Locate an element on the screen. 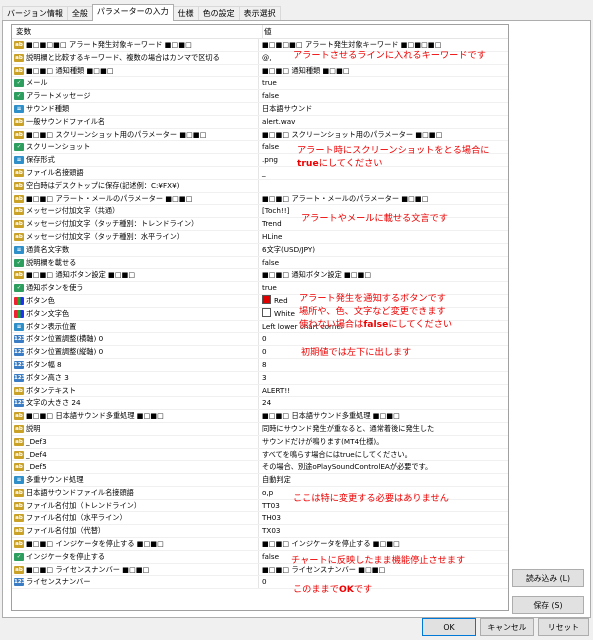 The image size is (593, 640). table-row: ab メッセージ付加文字（共通） [Toch!!] is located at coordinates (260, 212).